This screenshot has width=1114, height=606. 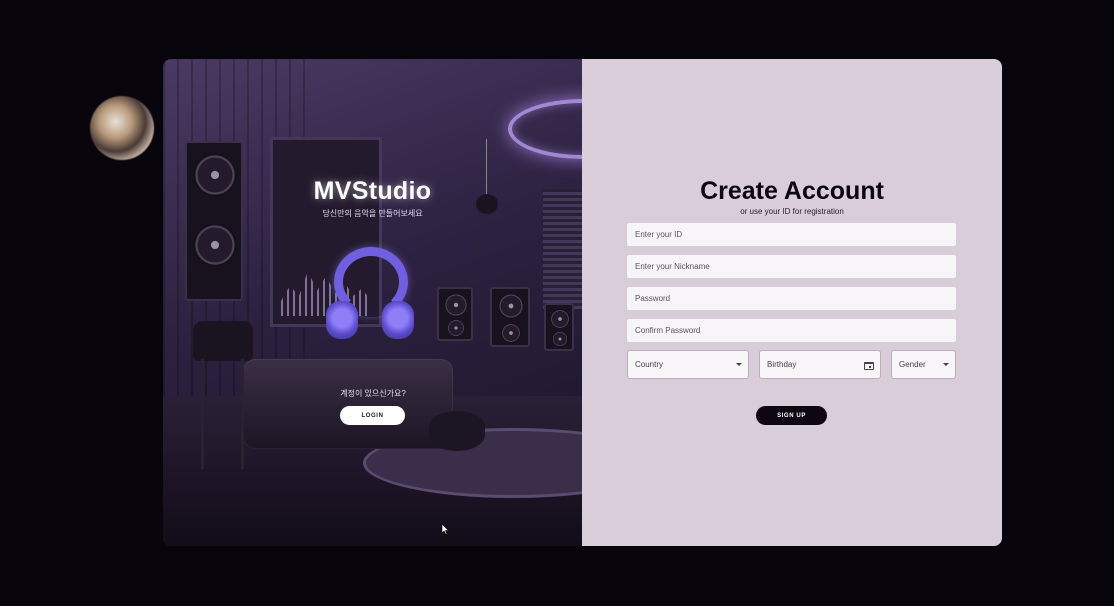 What do you see at coordinates (791, 266) in the screenshot?
I see `nickname-input` at bounding box center [791, 266].